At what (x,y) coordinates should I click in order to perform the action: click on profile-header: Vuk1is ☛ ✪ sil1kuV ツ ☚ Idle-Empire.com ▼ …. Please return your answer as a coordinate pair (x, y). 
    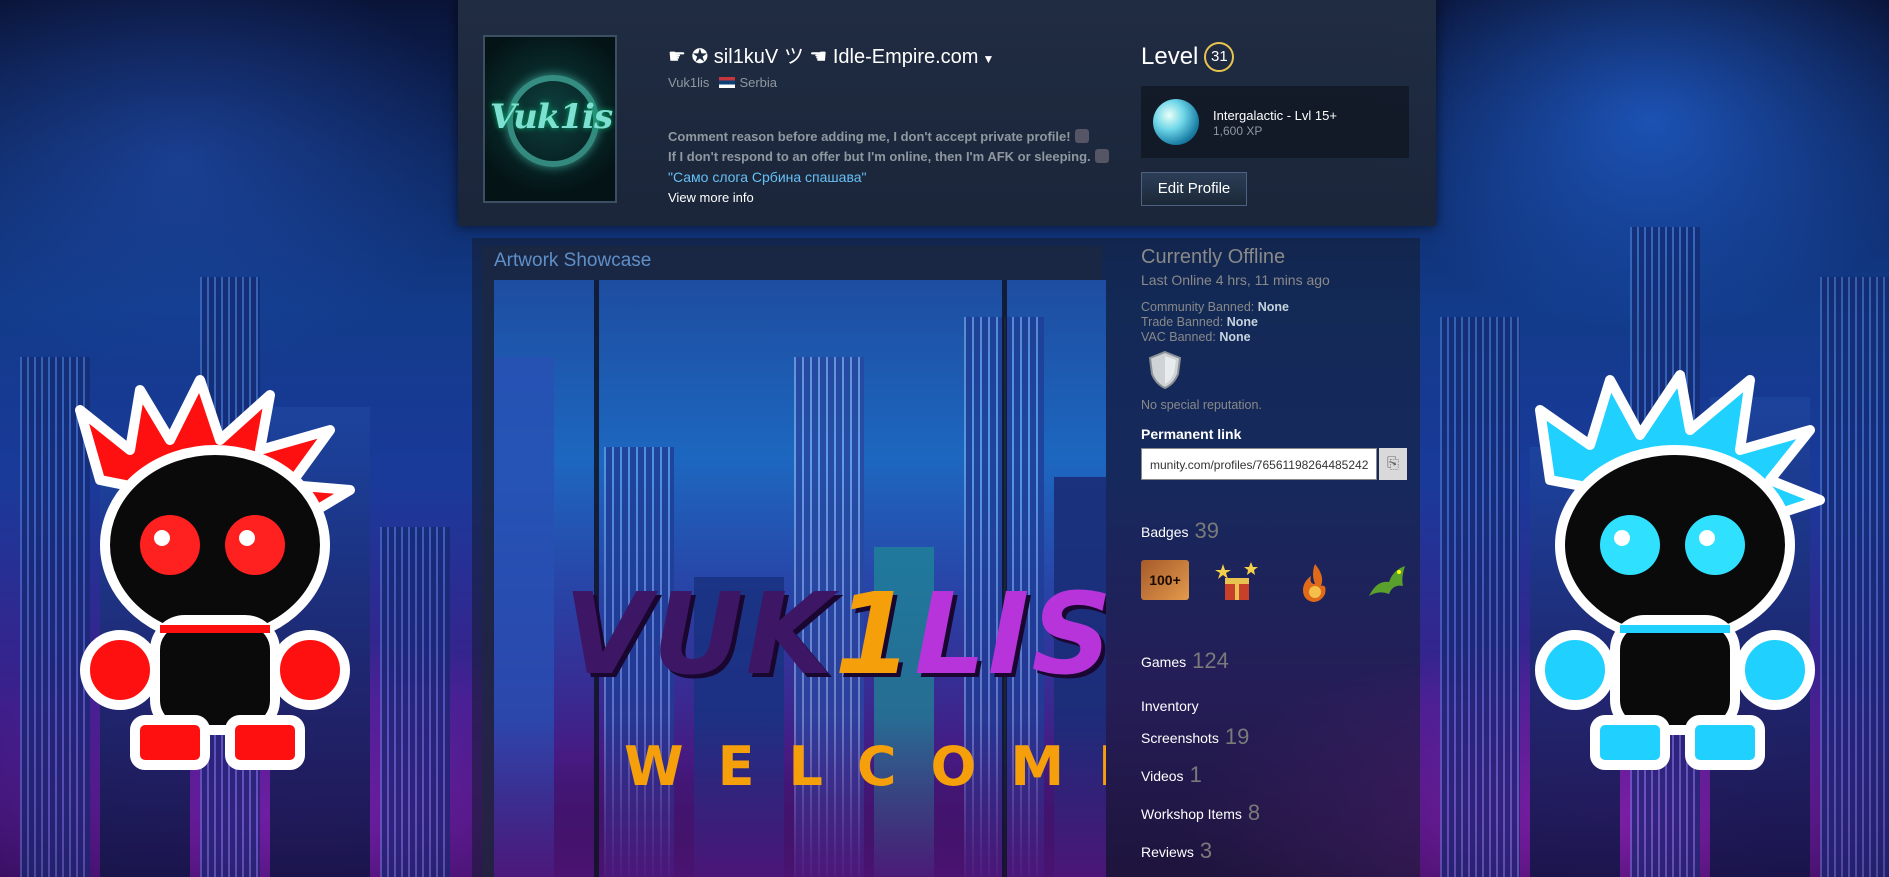
    Looking at the image, I should click on (947, 113).